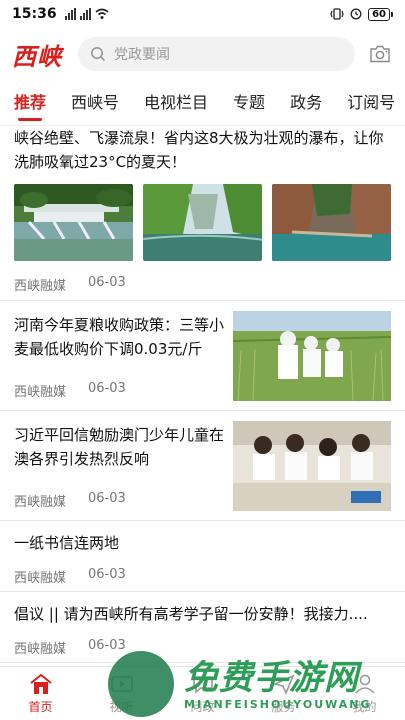 This screenshot has width=405, height=720. Describe the element at coordinates (202, 556) in the screenshot. I see `news-item-letter: 一纸书信连两地 西峡融媒 06-03` at that location.